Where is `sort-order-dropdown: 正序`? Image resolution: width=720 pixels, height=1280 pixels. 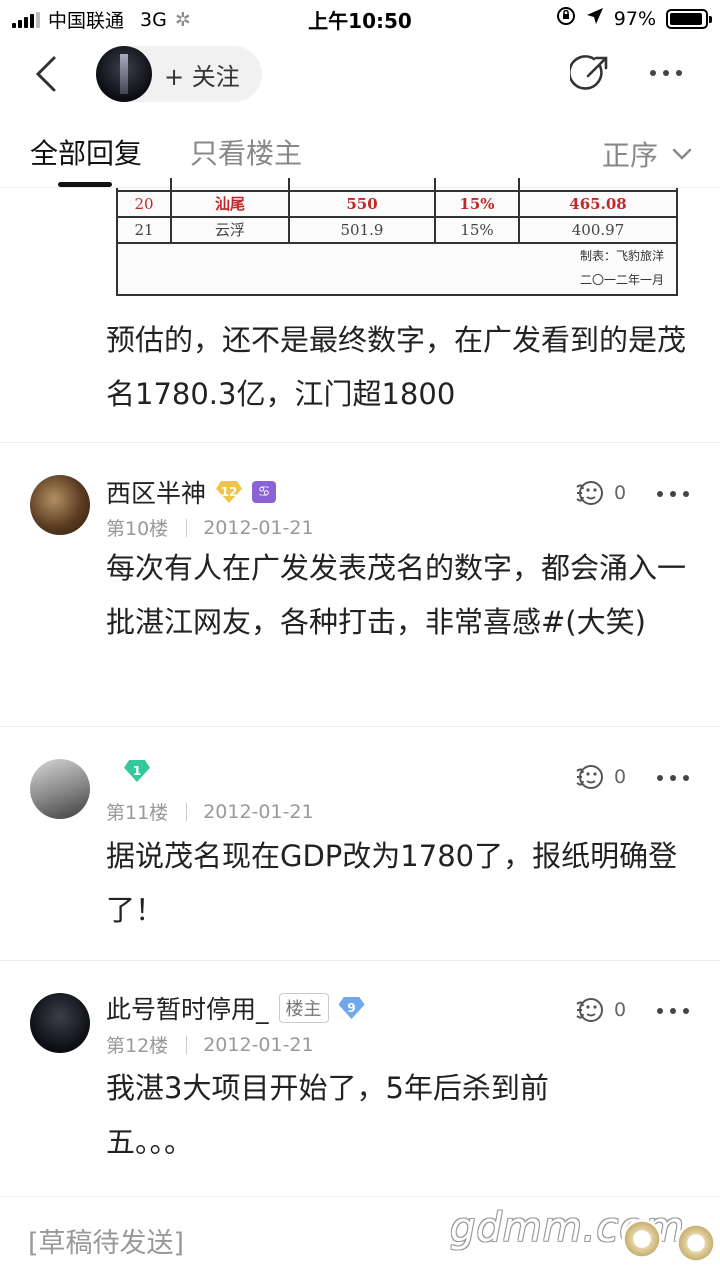
sort-order-dropdown: 正序 is located at coordinates (647, 154).